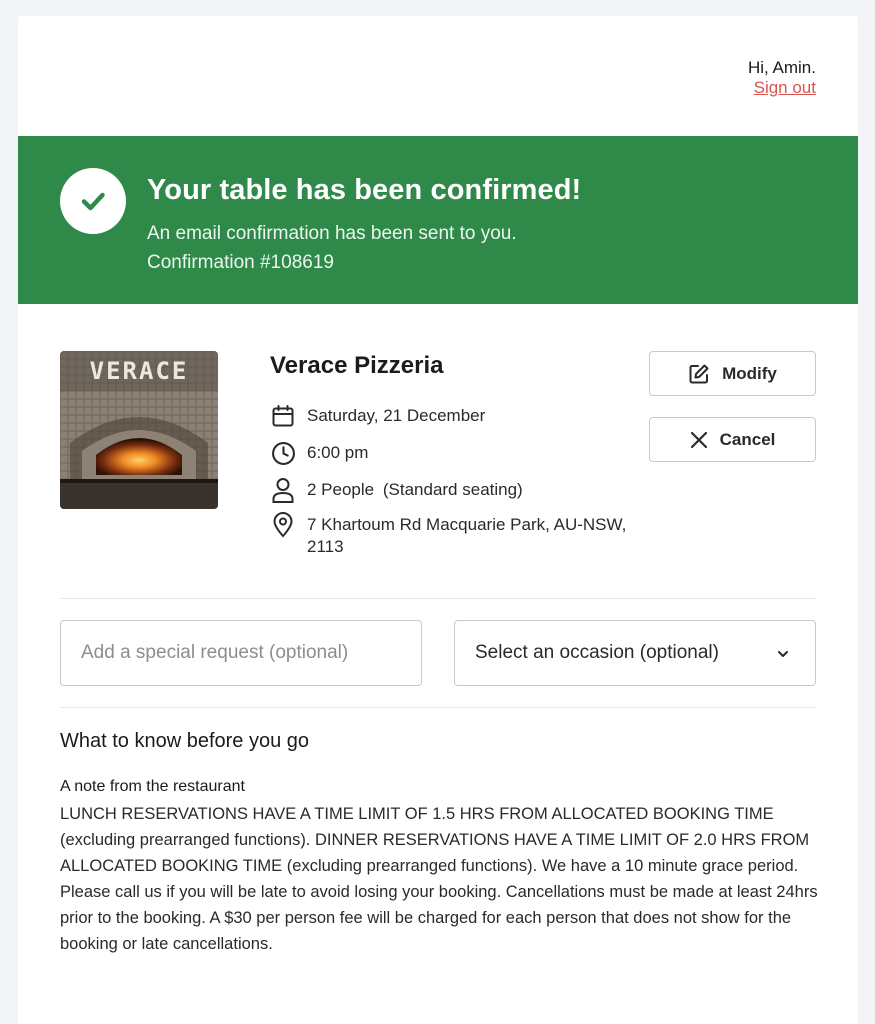 This screenshot has height=1024, width=875. Describe the element at coordinates (283, 525) in the screenshot. I see `location-pin-icon` at that location.